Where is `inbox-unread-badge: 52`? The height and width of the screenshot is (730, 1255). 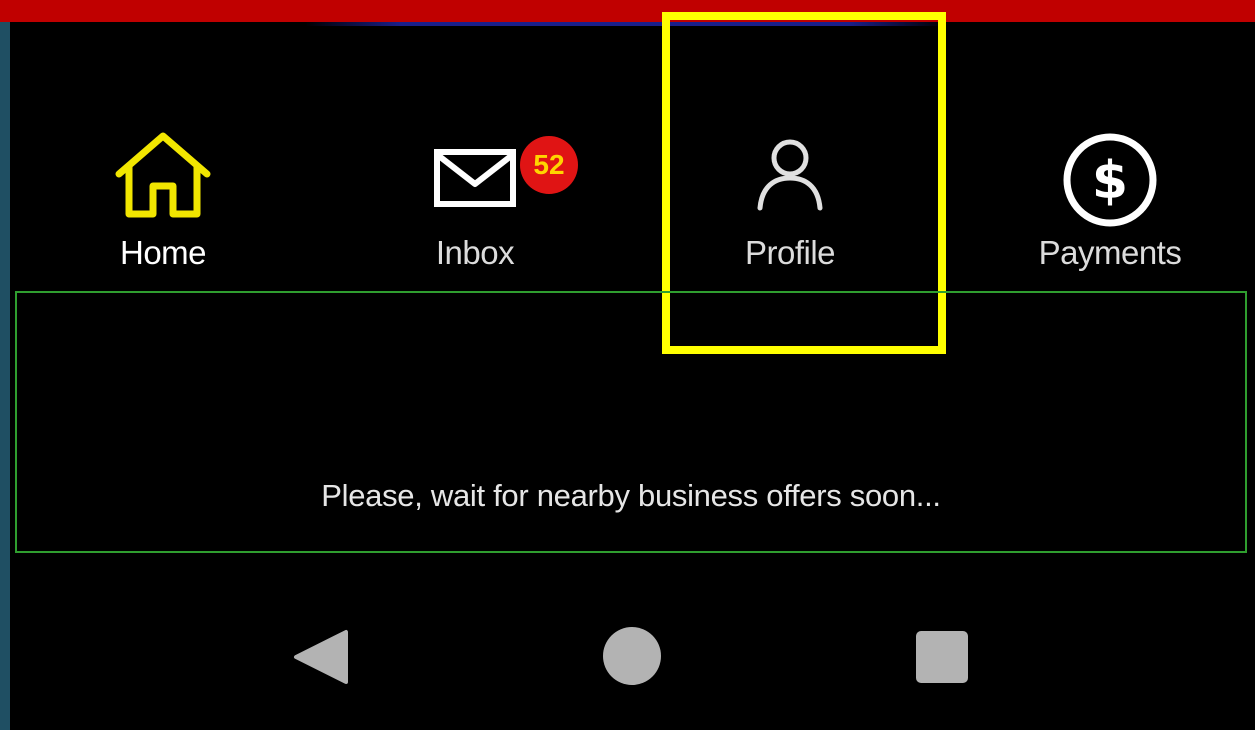
inbox-unread-badge: 52 is located at coordinates (549, 165).